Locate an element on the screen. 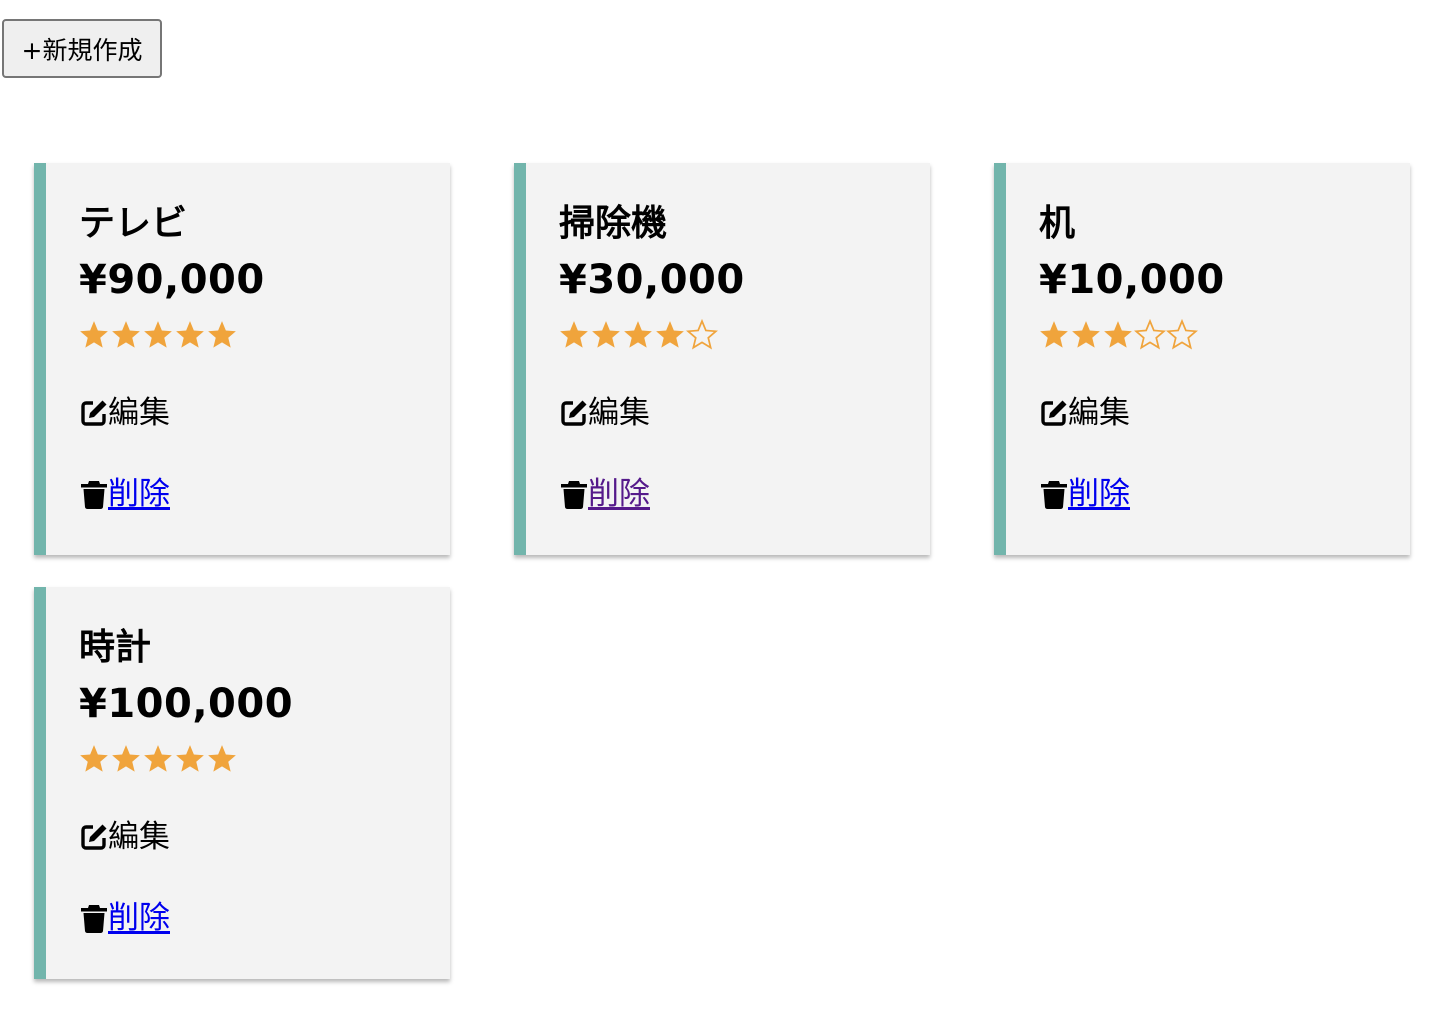 The image size is (1448, 1018). product-price: ¥90,000 is located at coordinates (172, 280).